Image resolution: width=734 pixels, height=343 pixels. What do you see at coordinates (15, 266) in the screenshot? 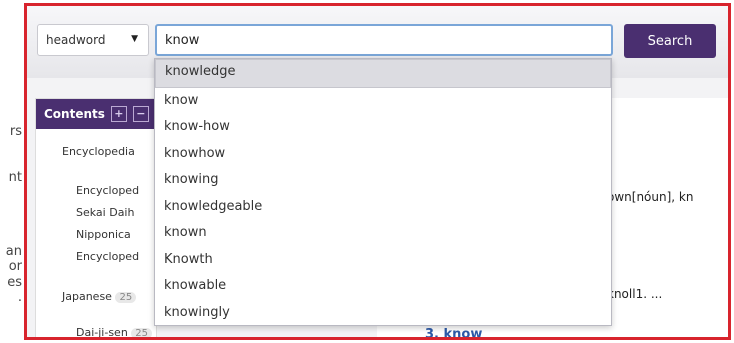
I see `edge-text-4: or` at bounding box center [15, 266].